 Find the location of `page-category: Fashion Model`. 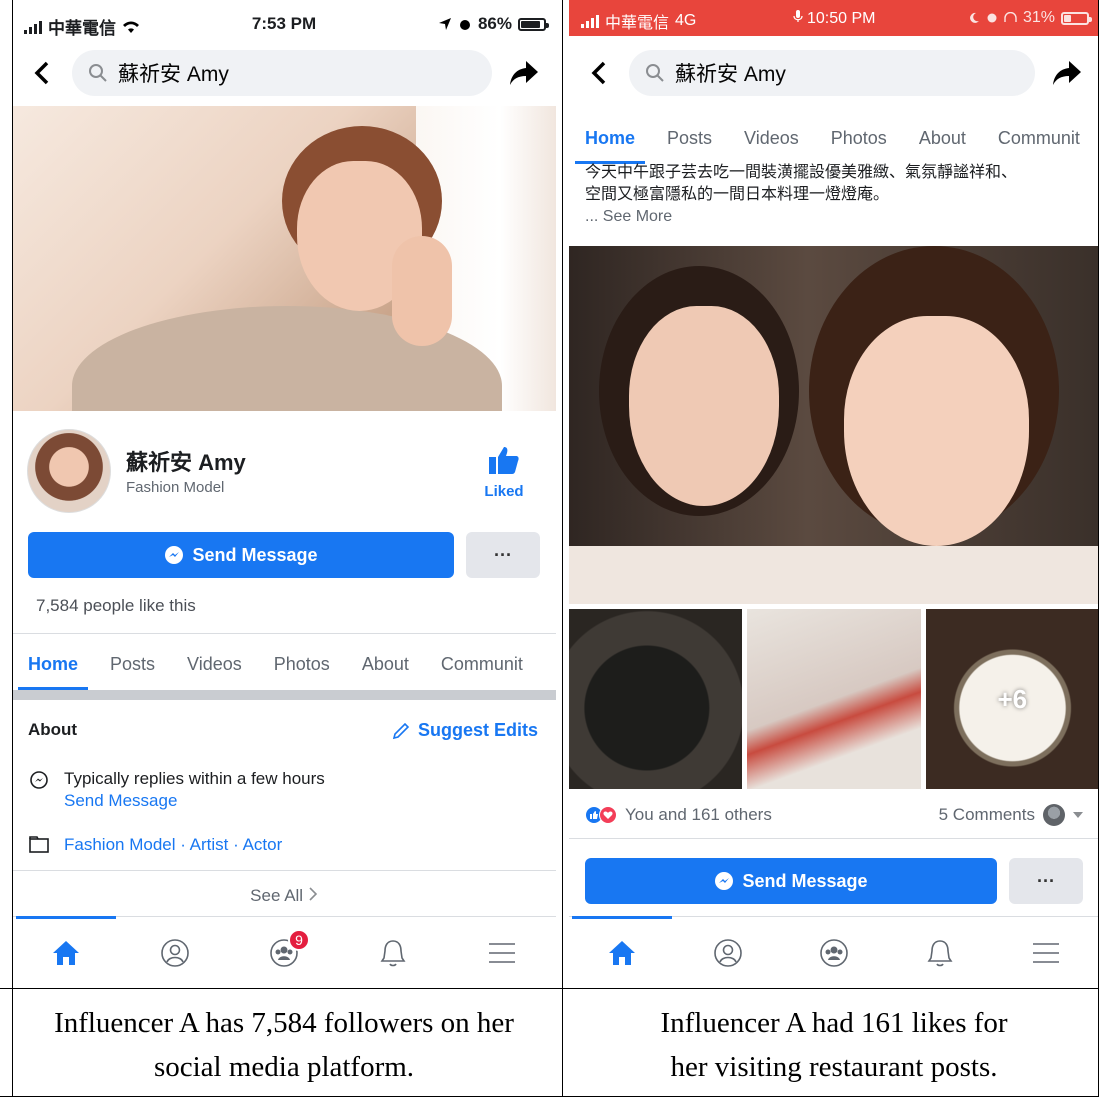

page-category: Fashion Model is located at coordinates (175, 487).